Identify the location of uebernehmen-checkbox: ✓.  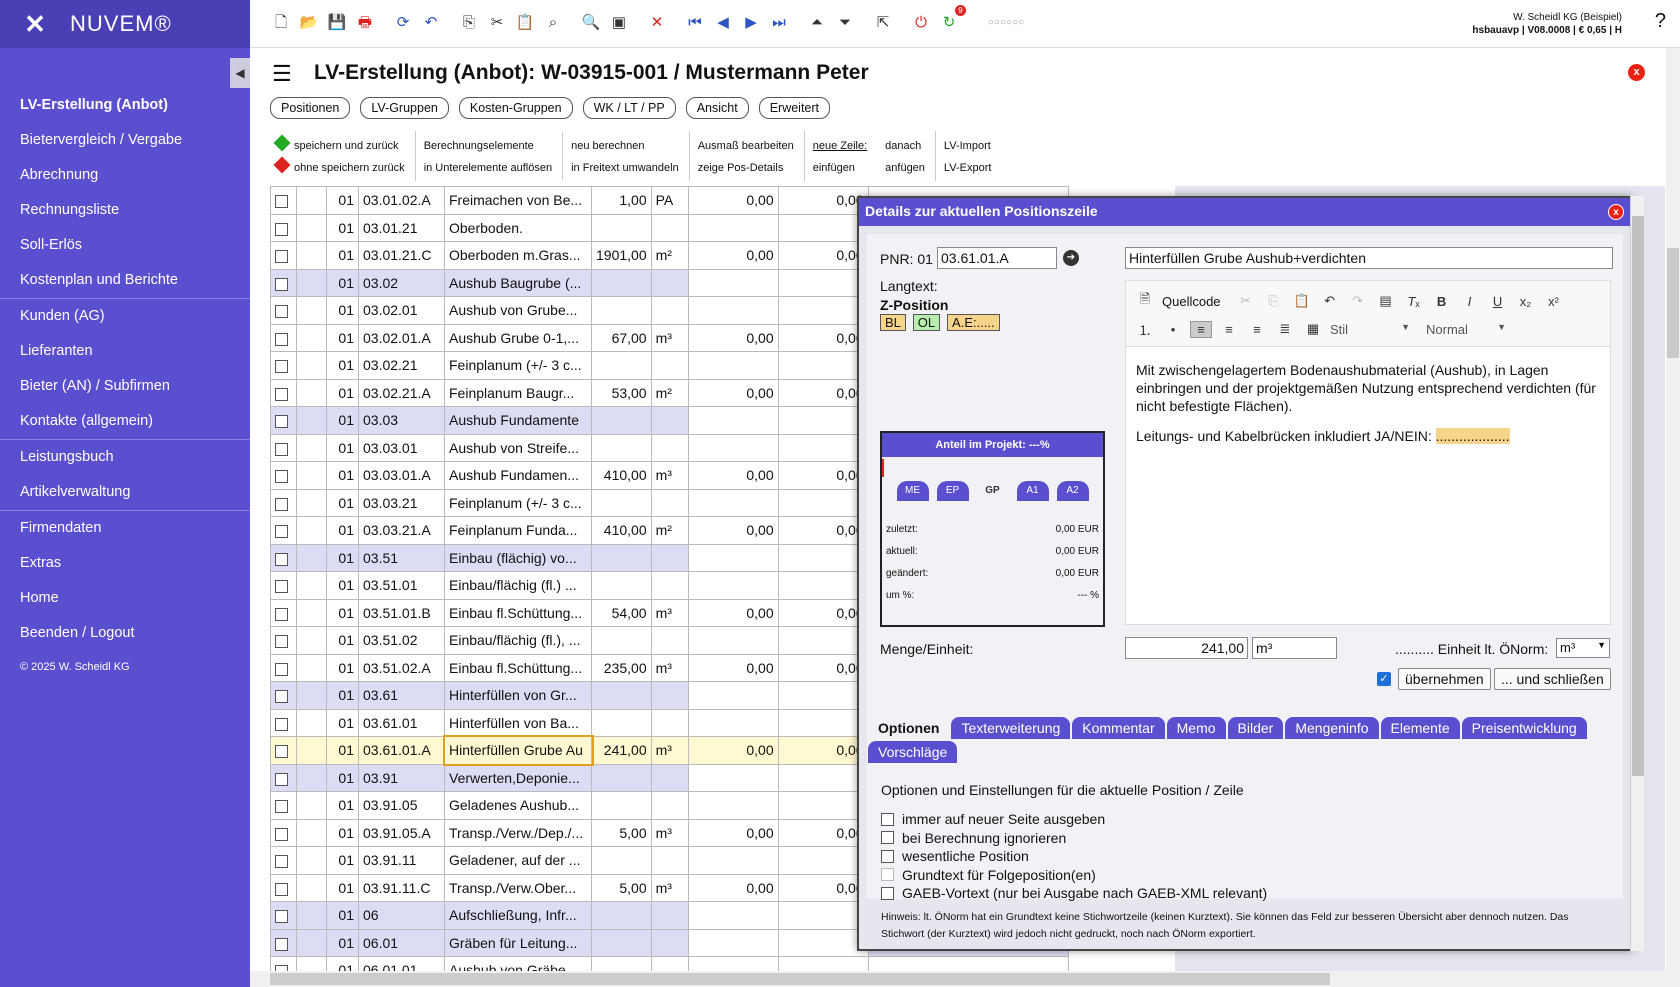
(1384, 679).